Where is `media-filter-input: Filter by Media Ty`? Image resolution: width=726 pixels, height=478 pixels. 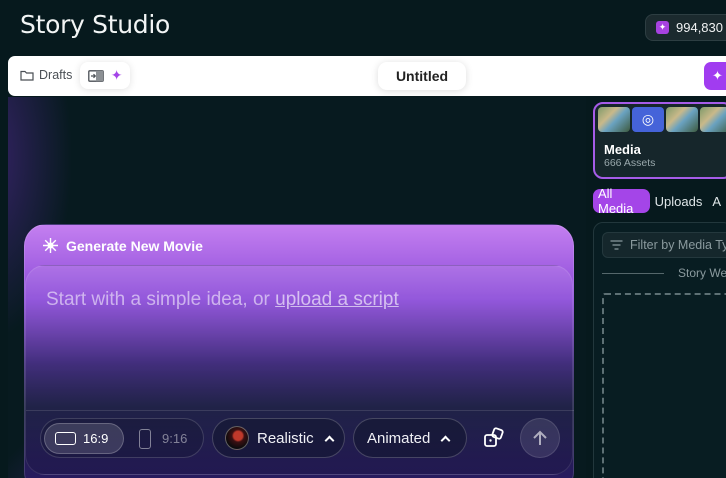 media-filter-input: Filter by Media Ty is located at coordinates (664, 245).